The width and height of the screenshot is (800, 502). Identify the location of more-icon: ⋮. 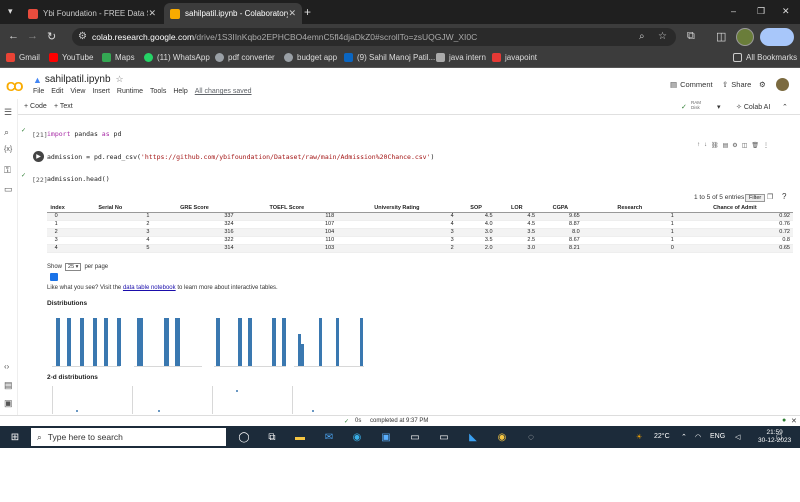
(766, 145).